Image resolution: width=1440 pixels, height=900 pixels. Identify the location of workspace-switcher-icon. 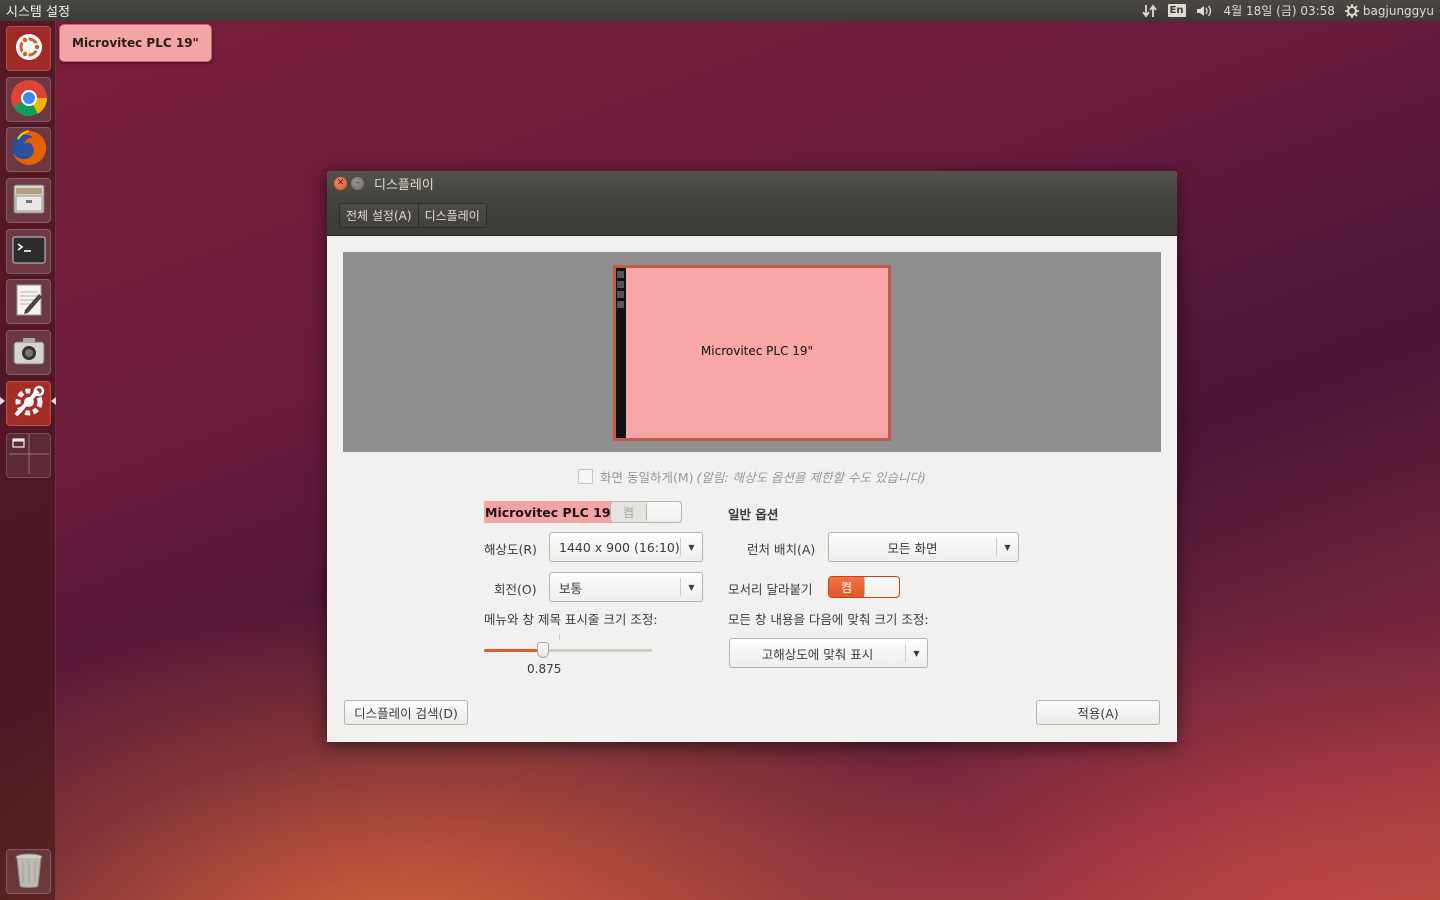
(29, 455).